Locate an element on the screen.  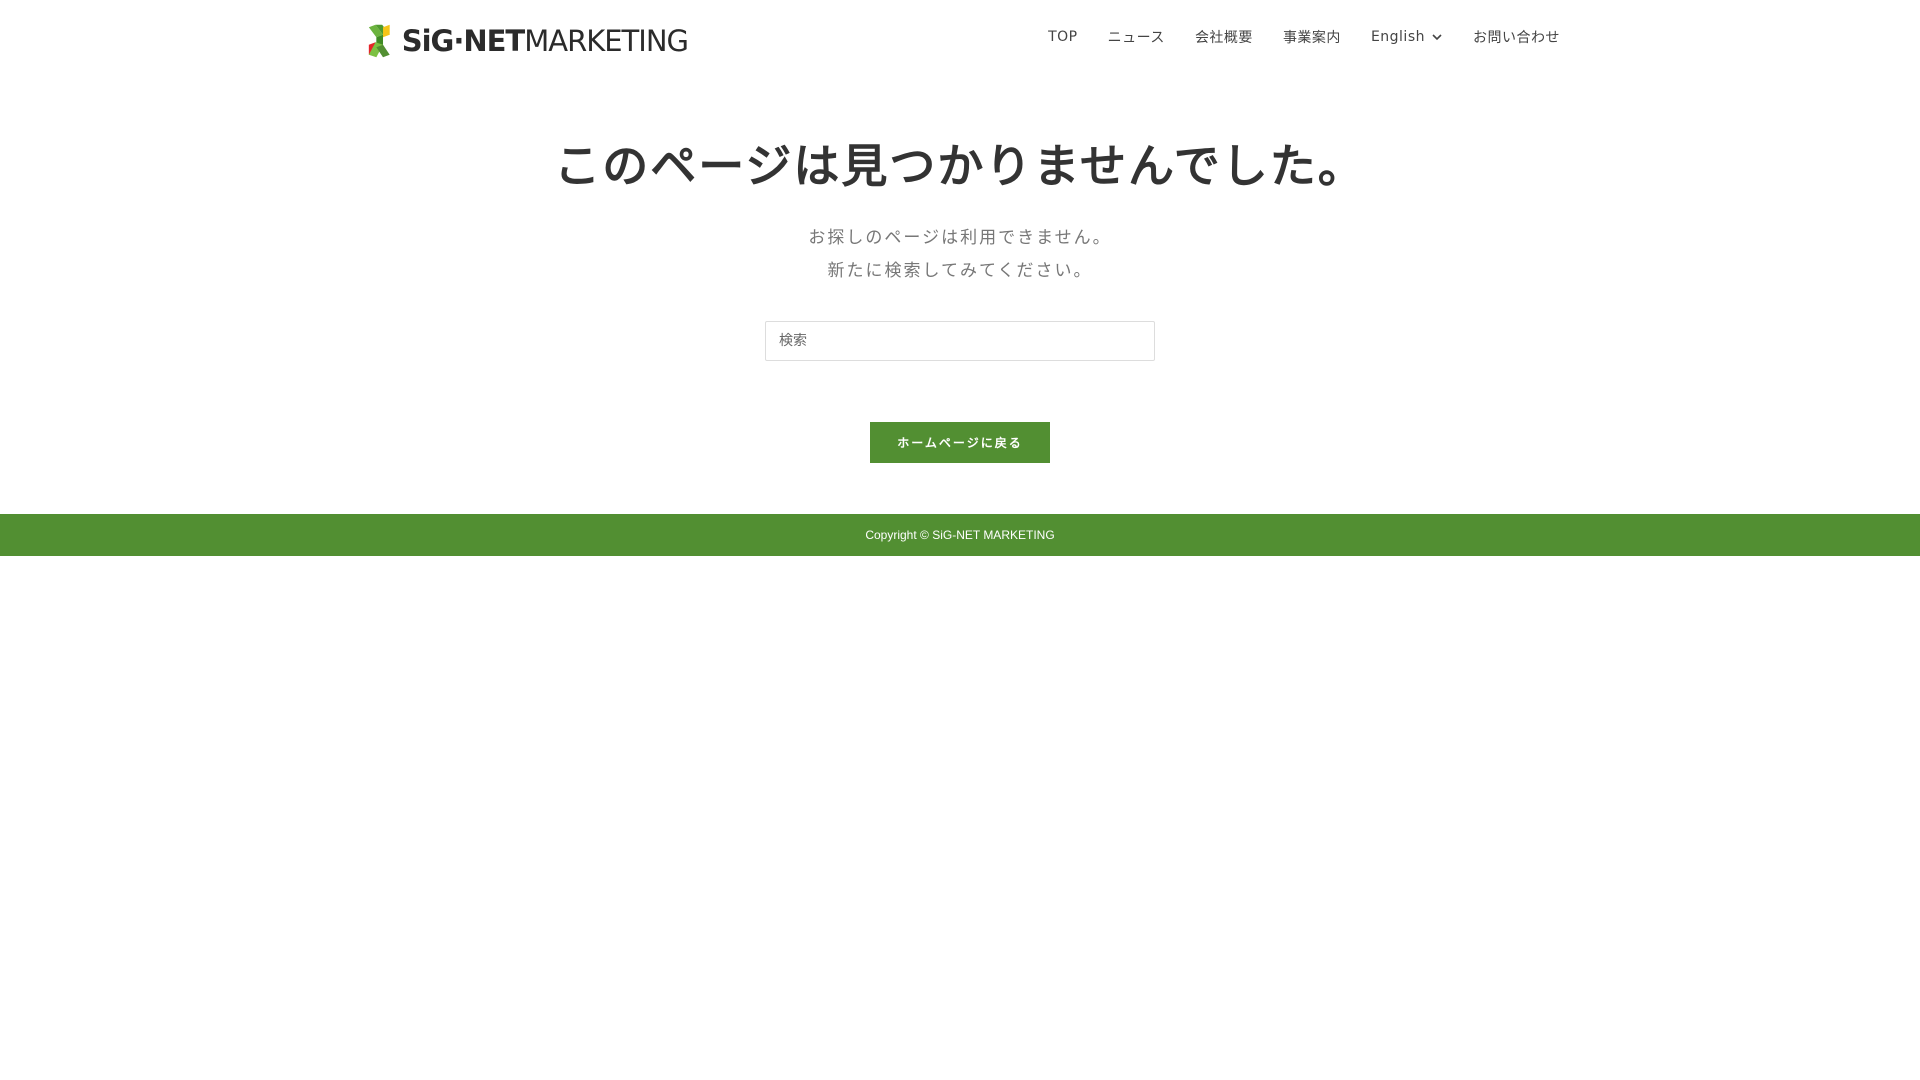
nav-item-english-label: English is located at coordinates (1397, 37).